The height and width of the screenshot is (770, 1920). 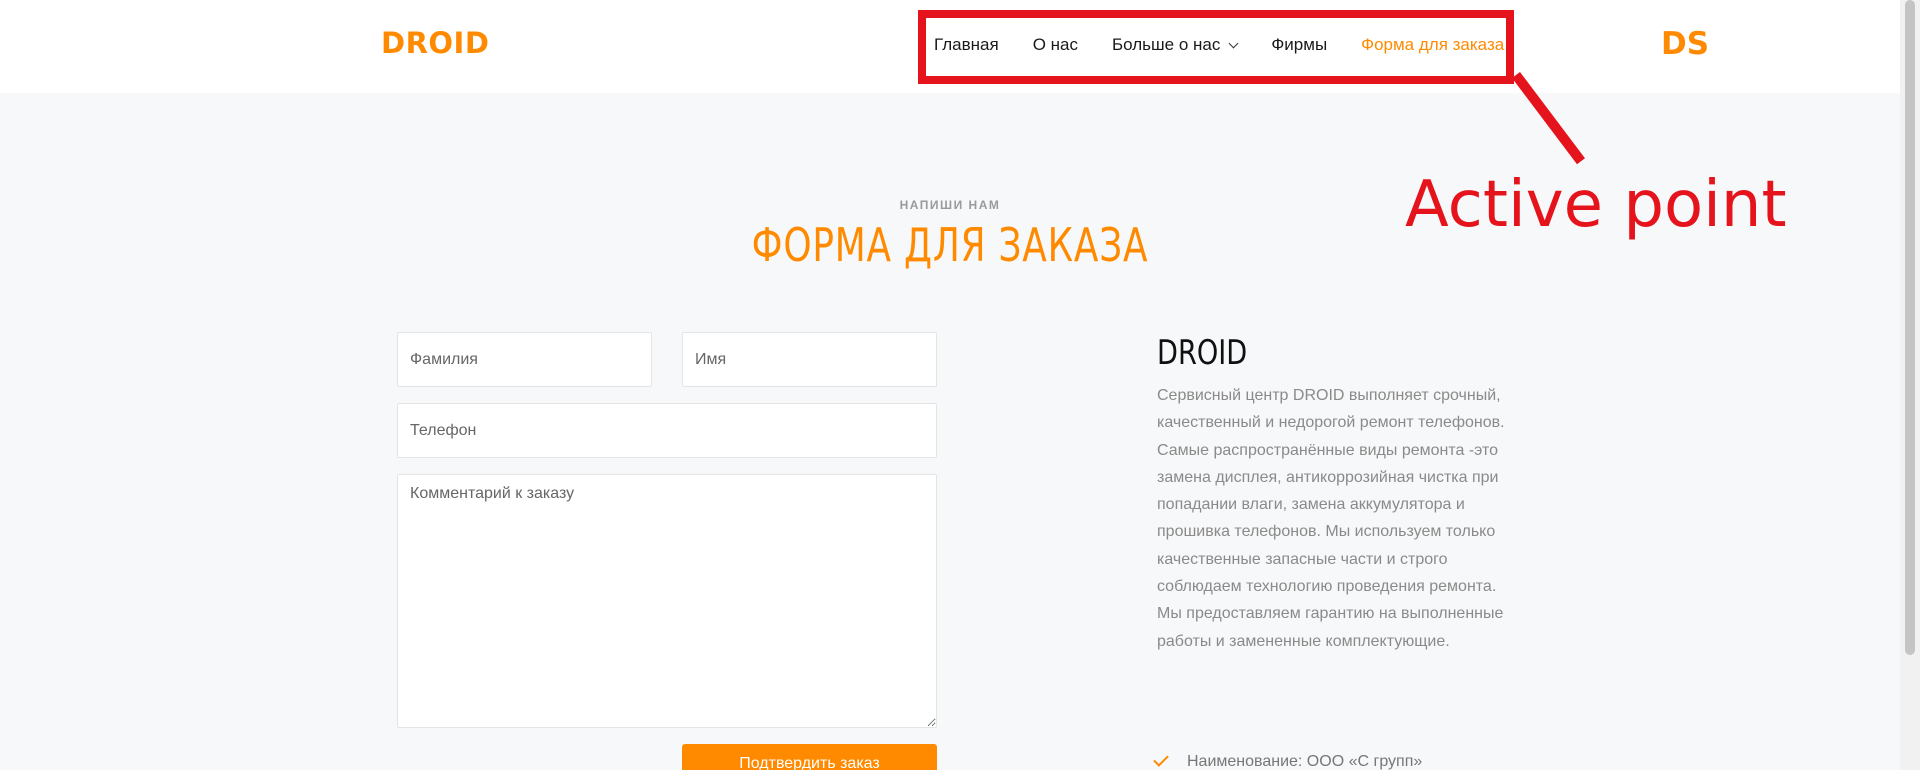 What do you see at coordinates (524, 359) in the screenshot?
I see `last-name-input` at bounding box center [524, 359].